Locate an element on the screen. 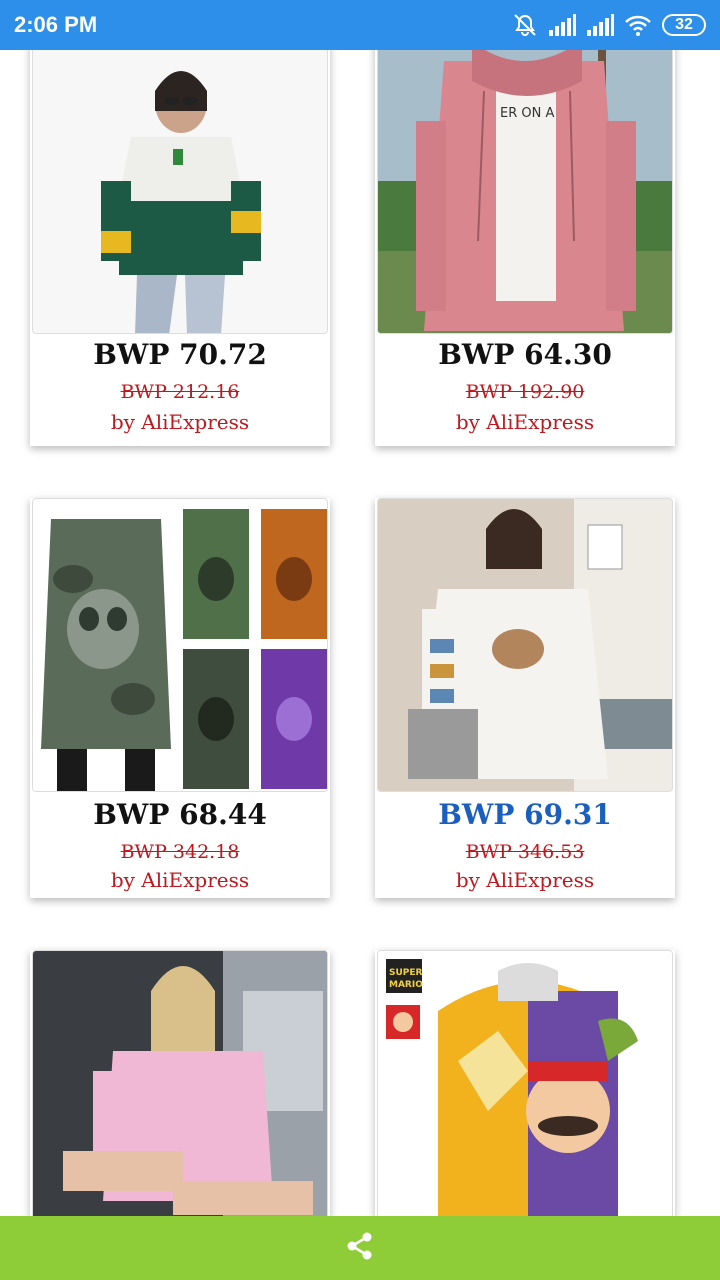 This screenshot has height=1280, width=720. svg-text: ER ON A is located at coordinates (527, 113).